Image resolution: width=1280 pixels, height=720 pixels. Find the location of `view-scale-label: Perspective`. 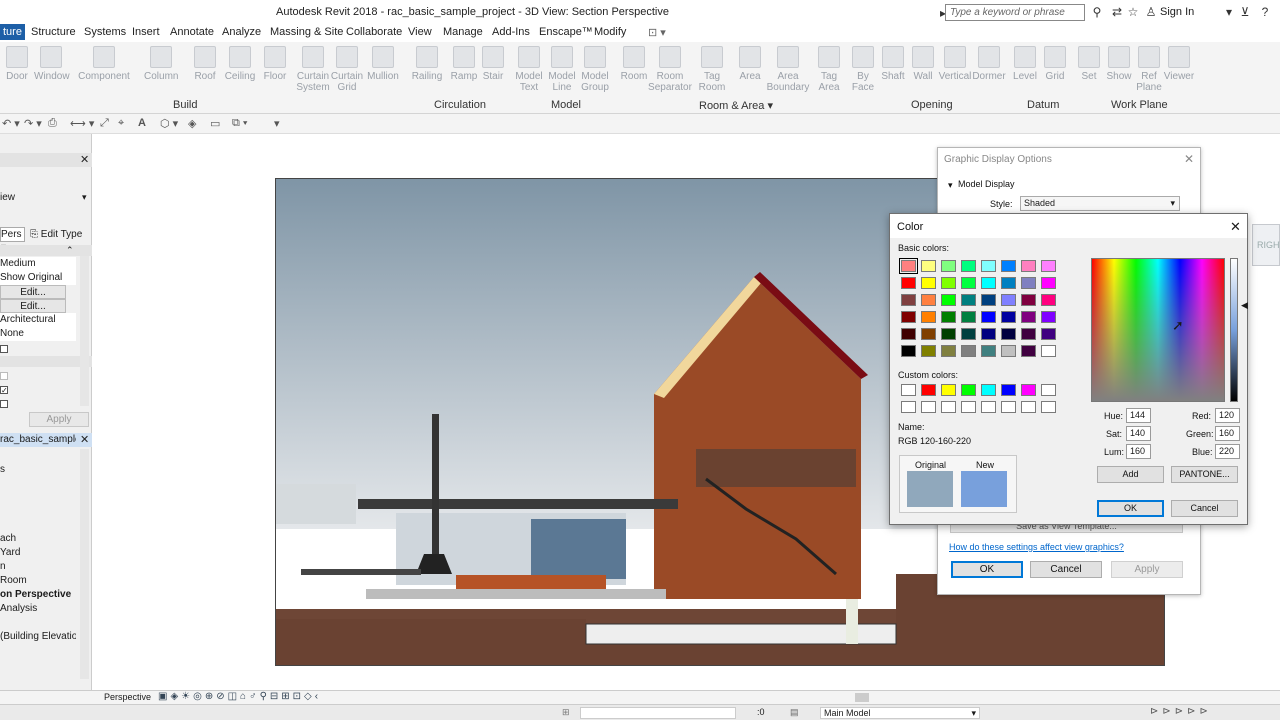

view-scale-label: Perspective is located at coordinates (127, 697).